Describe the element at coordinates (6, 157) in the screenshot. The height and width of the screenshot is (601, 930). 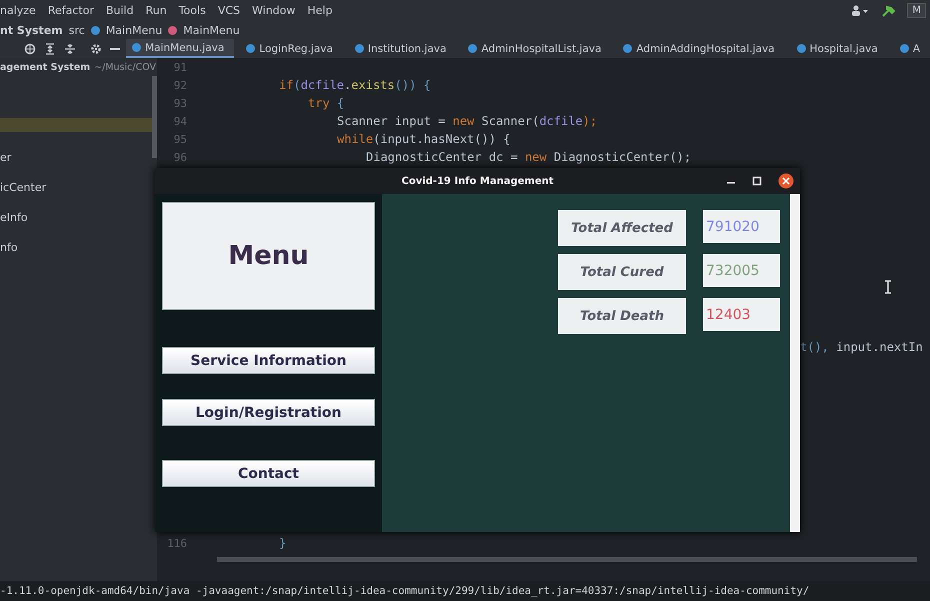
I see `tree-item: er` at that location.